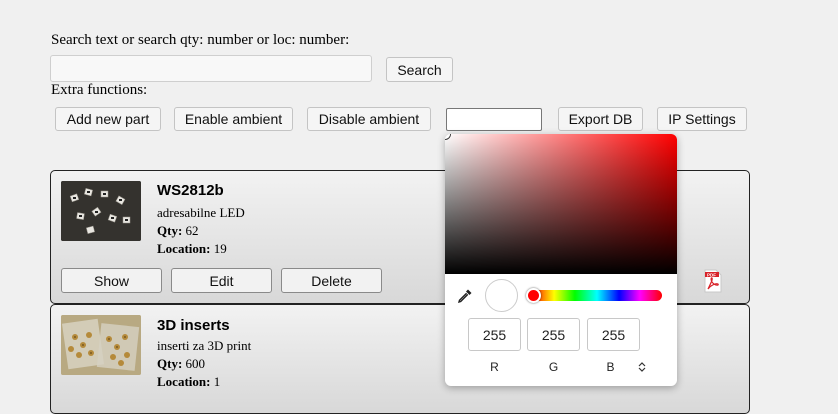  I want to click on search-button: Search, so click(419, 69).